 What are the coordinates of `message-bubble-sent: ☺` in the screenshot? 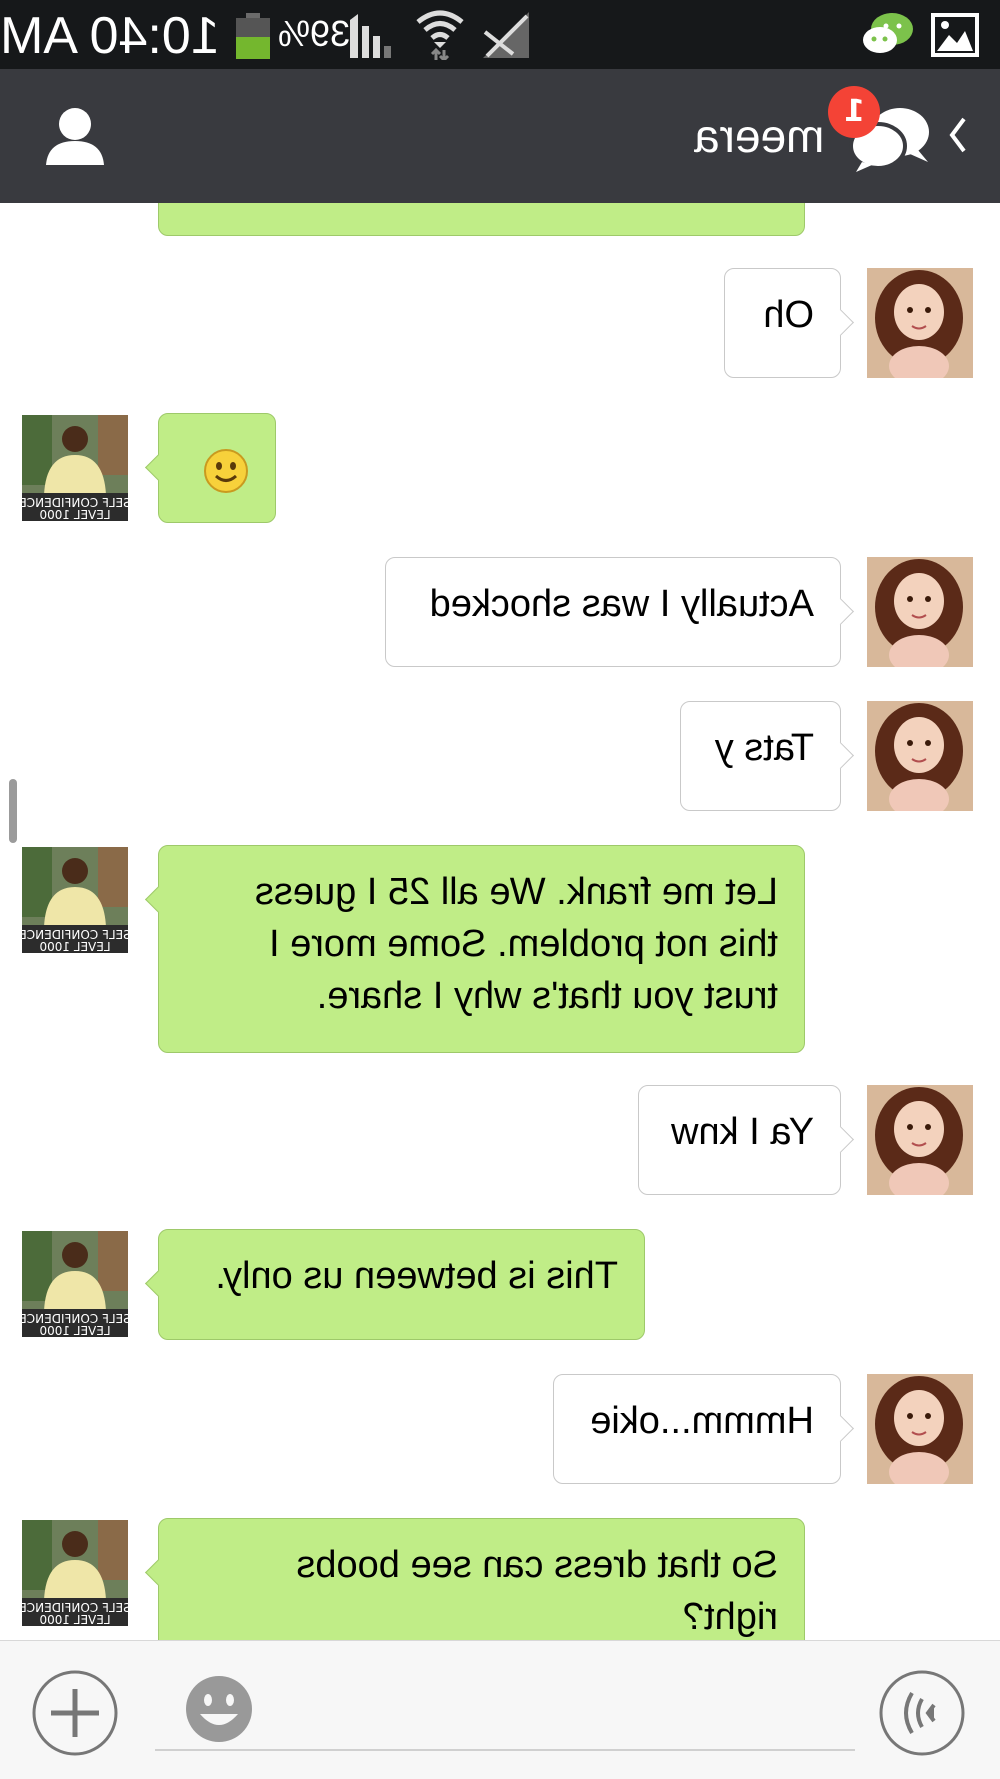 It's located at (210, 468).